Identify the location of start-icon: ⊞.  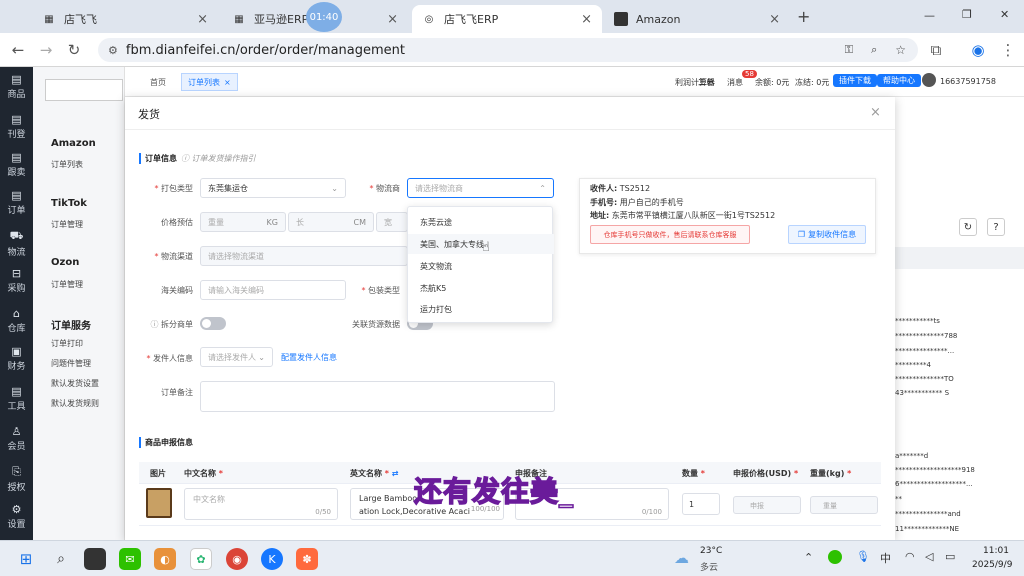
(26, 559).